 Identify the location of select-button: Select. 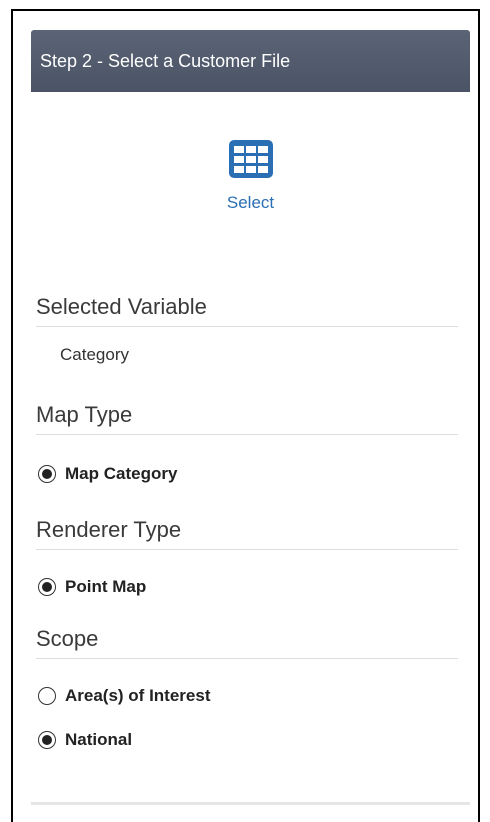
(250, 203).